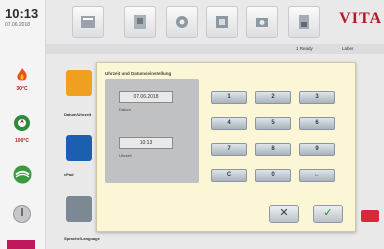 This screenshot has height=249, width=384. What do you see at coordinates (360, 18) in the screenshot?
I see `brand-logo: VITA` at bounding box center [360, 18].